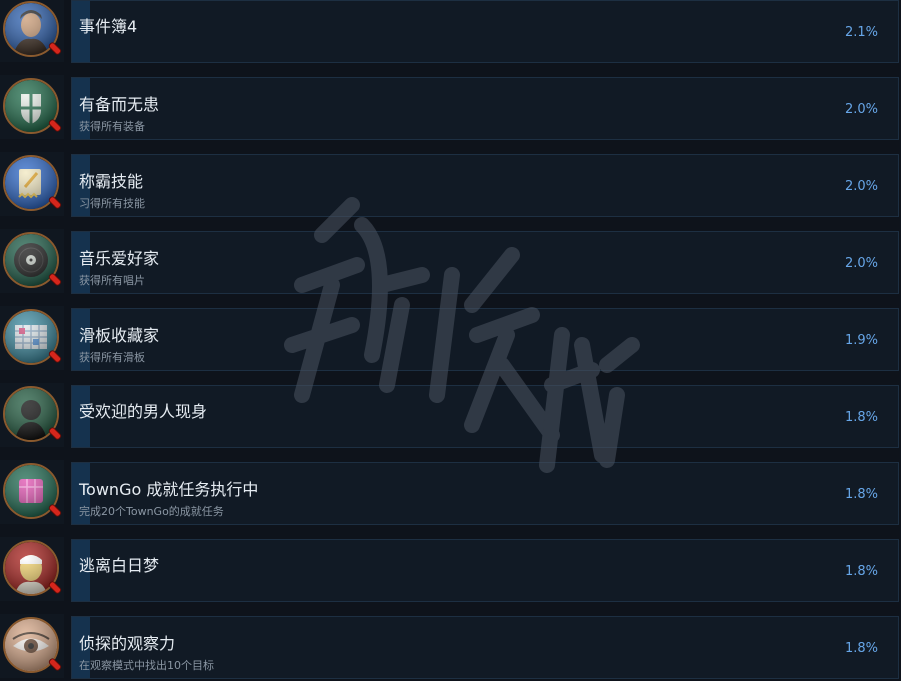 The width and height of the screenshot is (901, 681). I want to click on achievement-title: 滑板收藏家, so click(119, 335).